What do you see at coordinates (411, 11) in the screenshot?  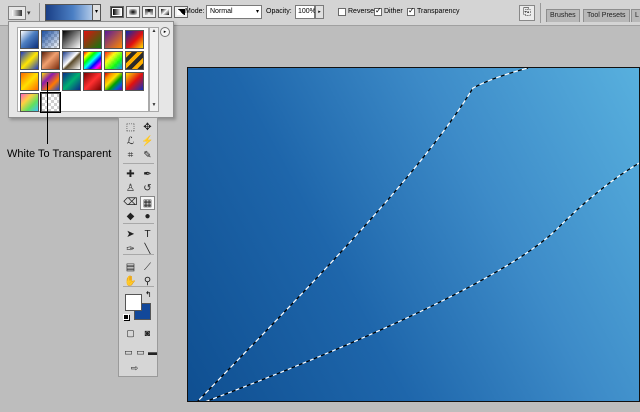 I see `transparency-checkbox` at bounding box center [411, 11].